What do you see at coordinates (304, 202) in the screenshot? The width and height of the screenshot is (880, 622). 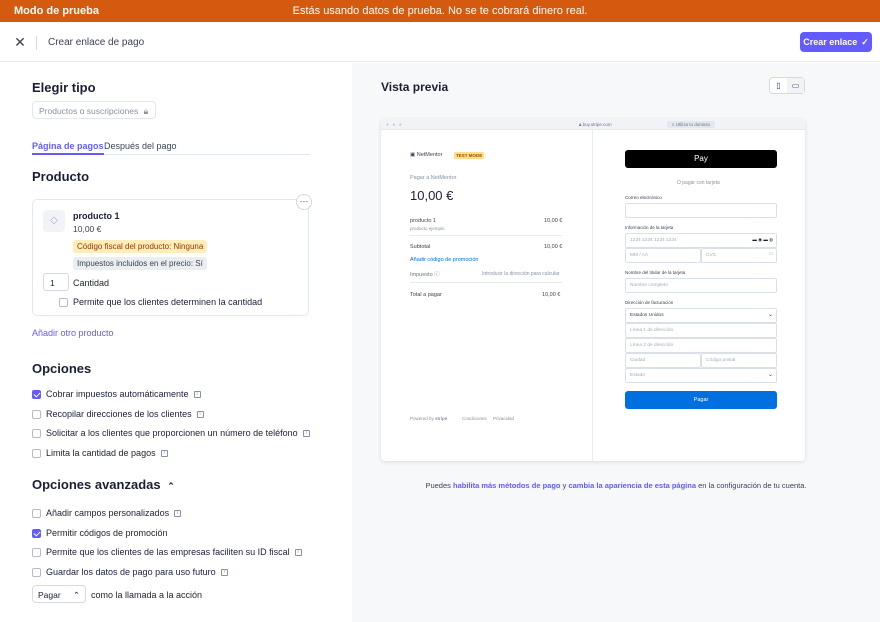 I see `more-options-icon: ···` at bounding box center [304, 202].